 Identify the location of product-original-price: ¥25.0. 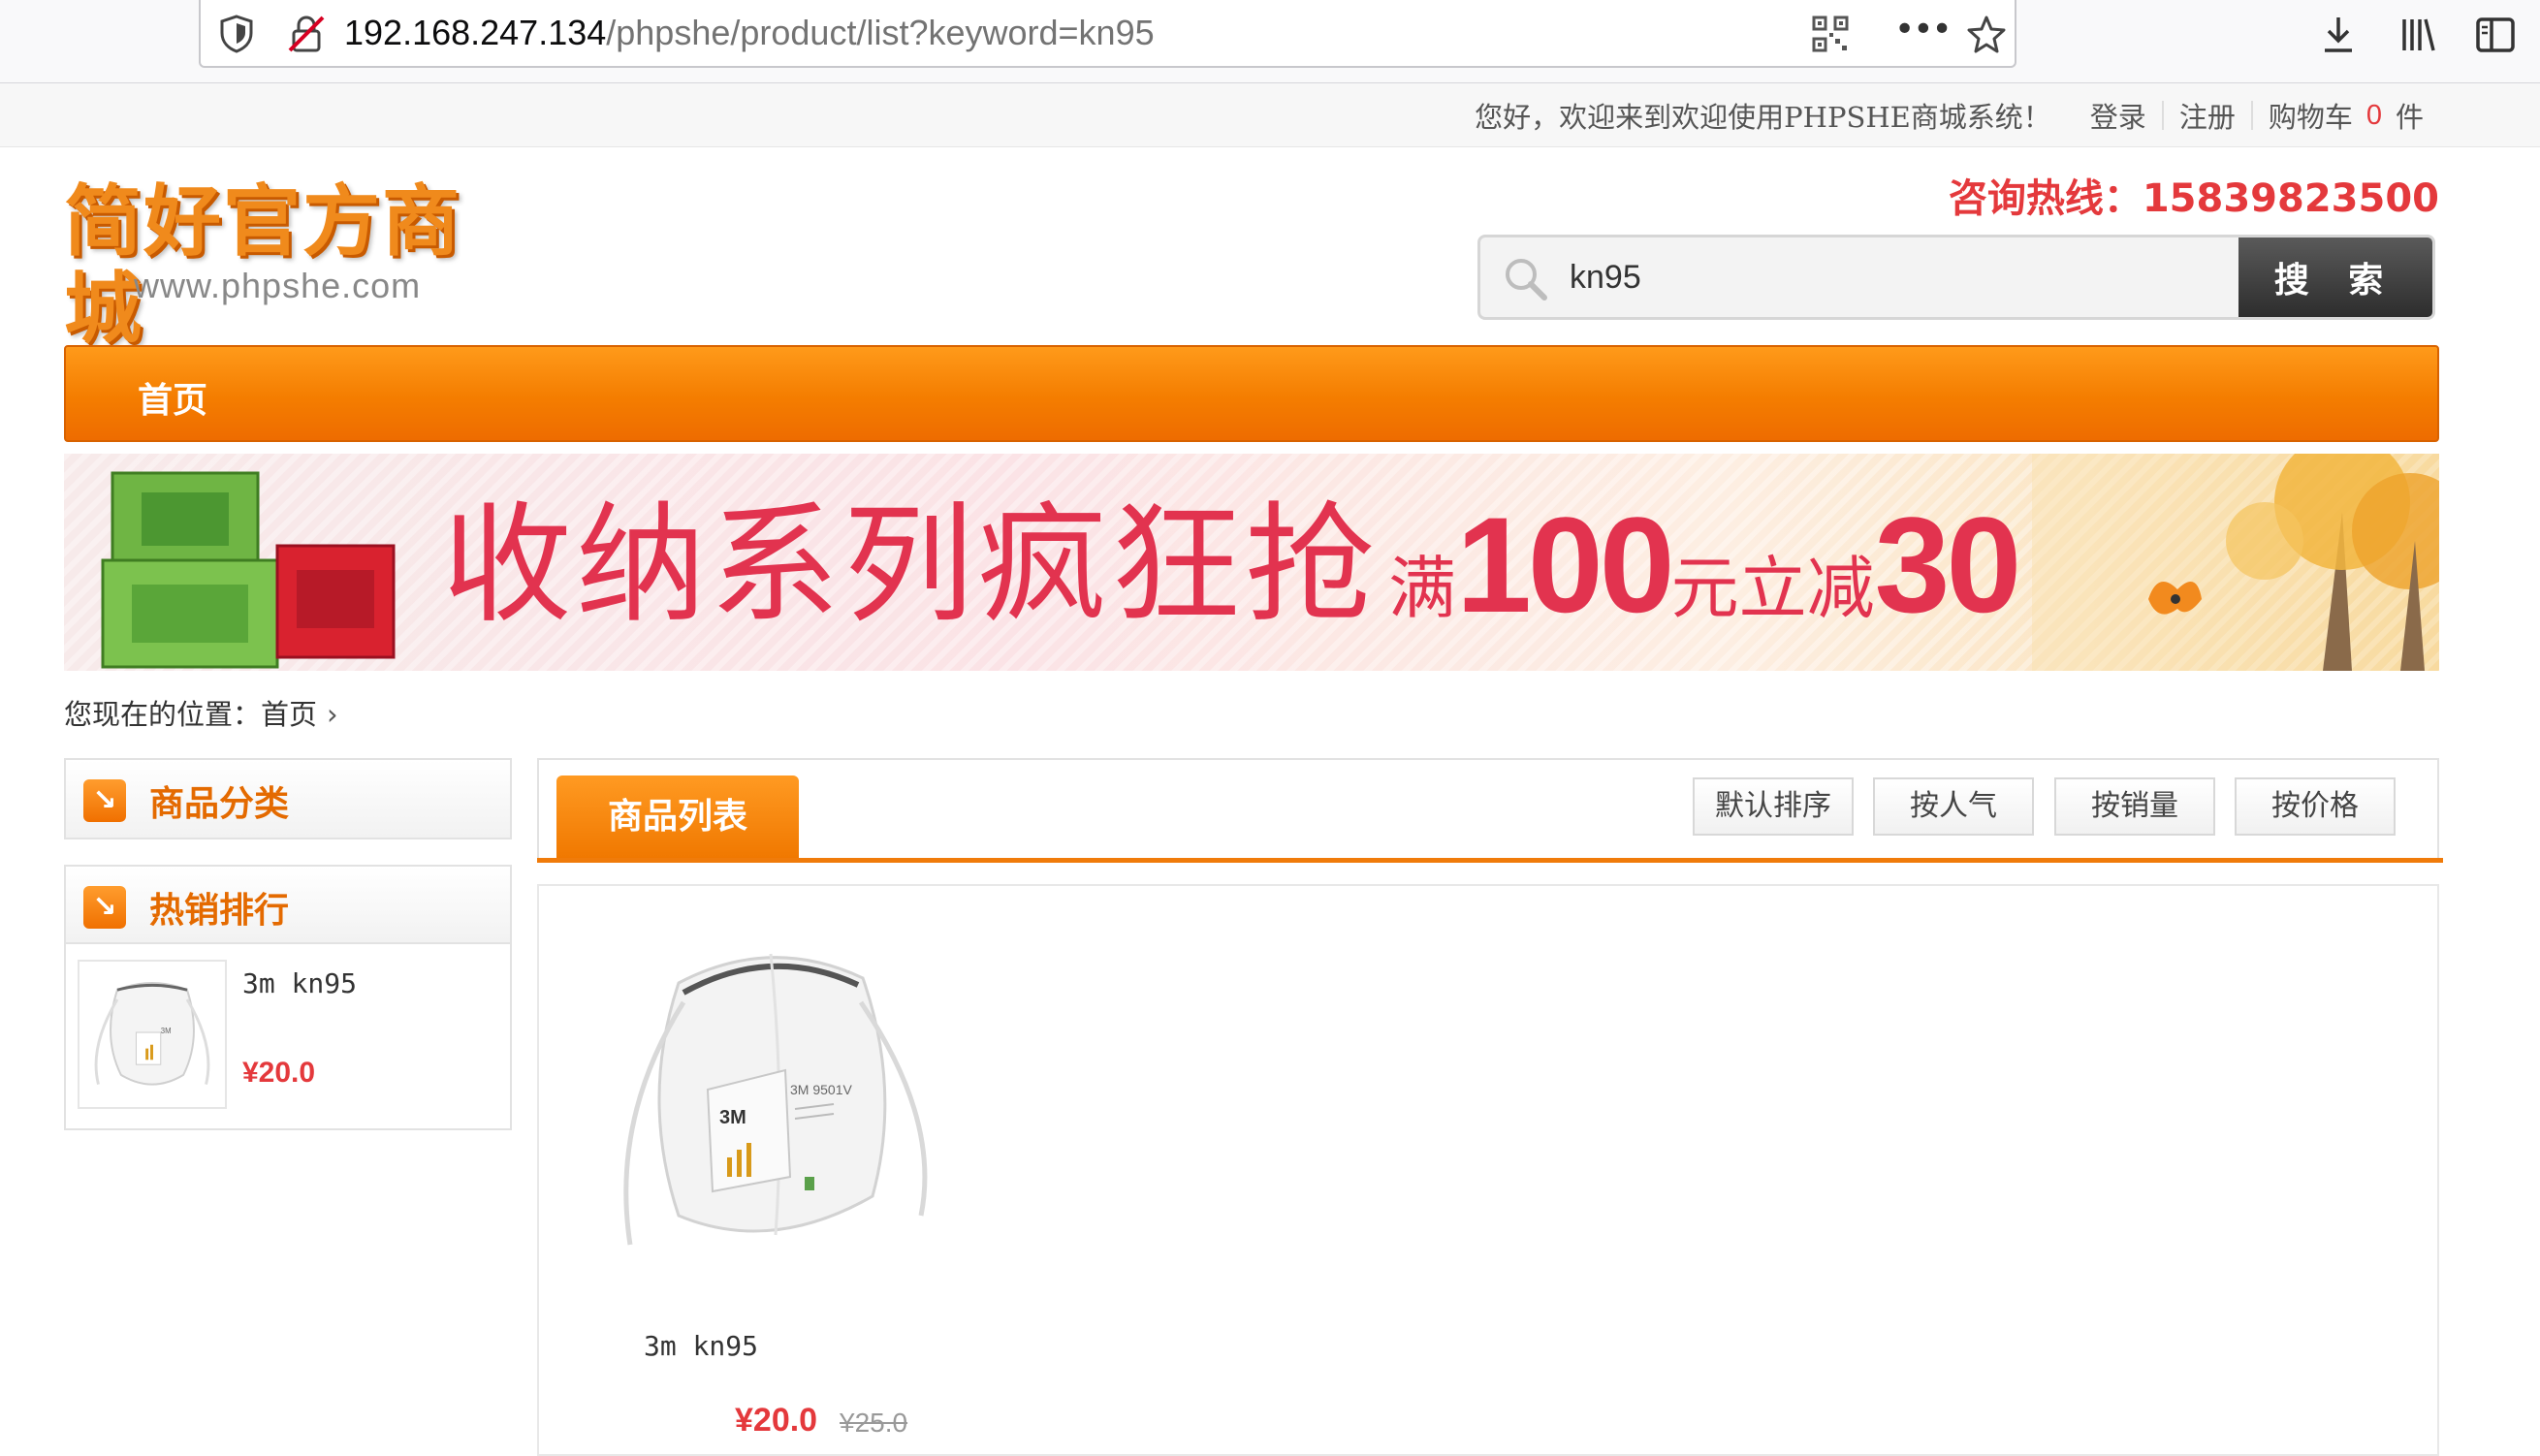
(874, 1423).